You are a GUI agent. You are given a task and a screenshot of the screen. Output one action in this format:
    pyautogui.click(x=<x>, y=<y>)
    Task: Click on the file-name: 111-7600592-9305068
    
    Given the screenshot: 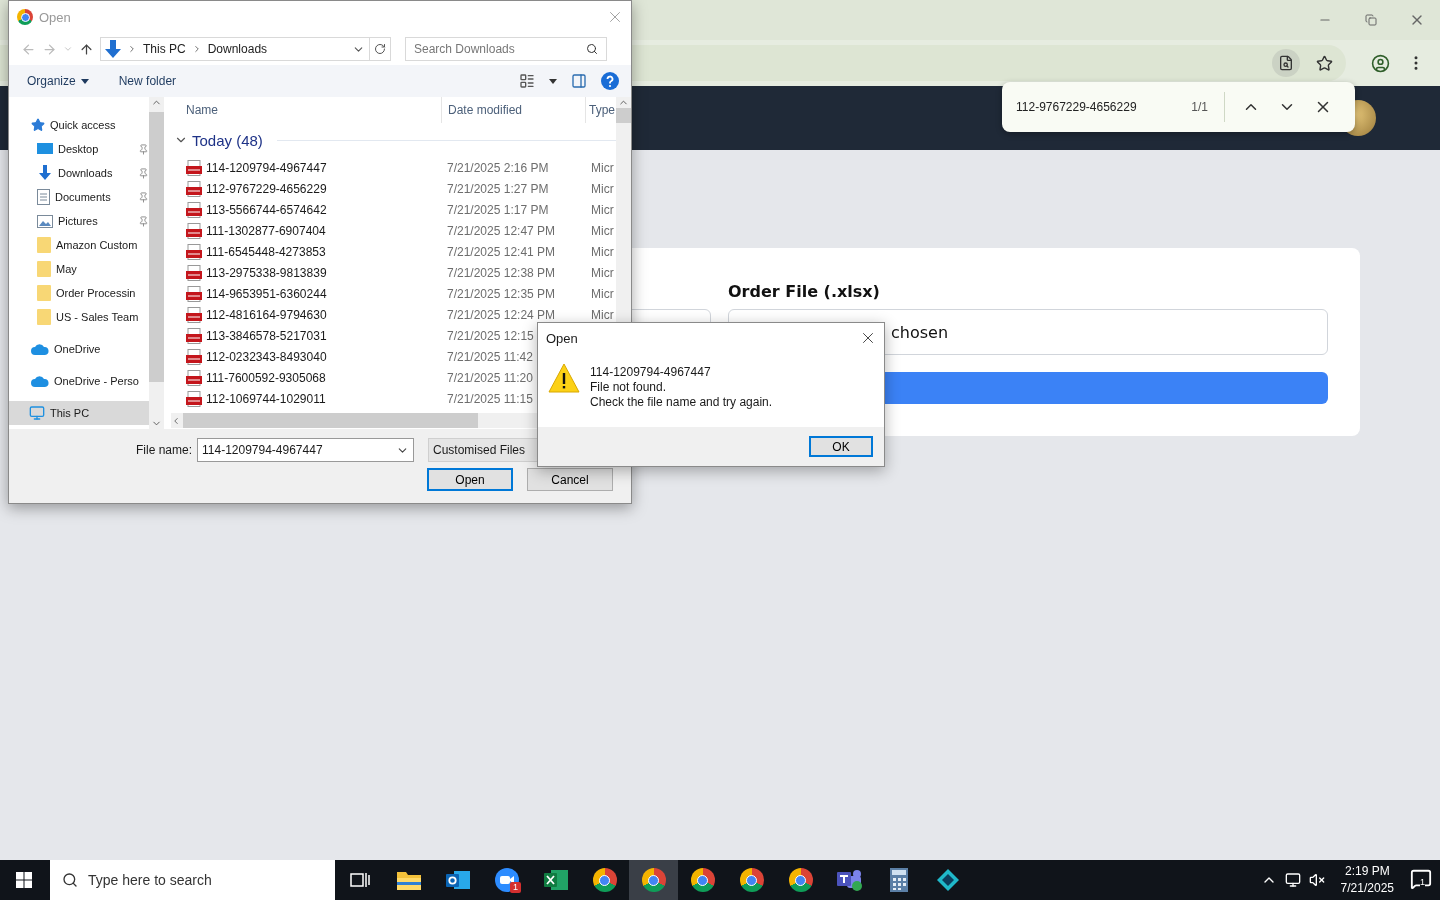 What is the action you would take?
    pyautogui.click(x=266, y=377)
    